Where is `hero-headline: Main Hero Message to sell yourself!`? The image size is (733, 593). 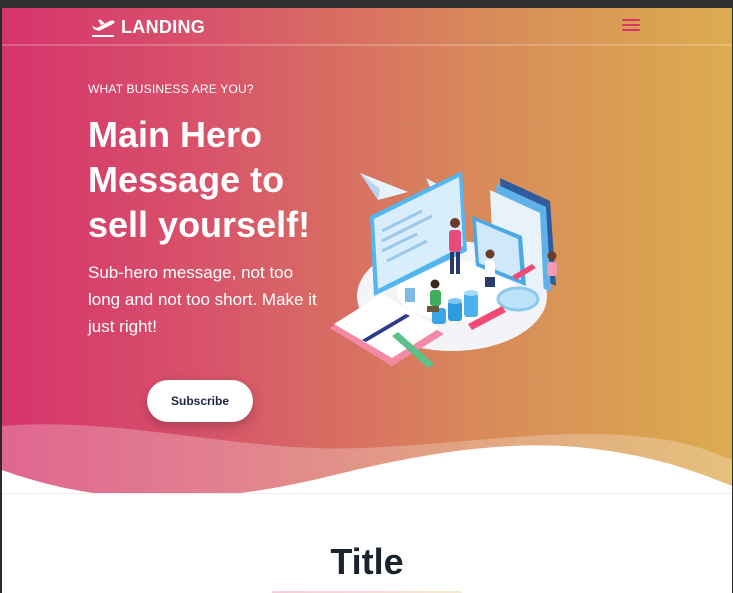
hero-headline: Main Hero Message to sell yourself! is located at coordinates (199, 179).